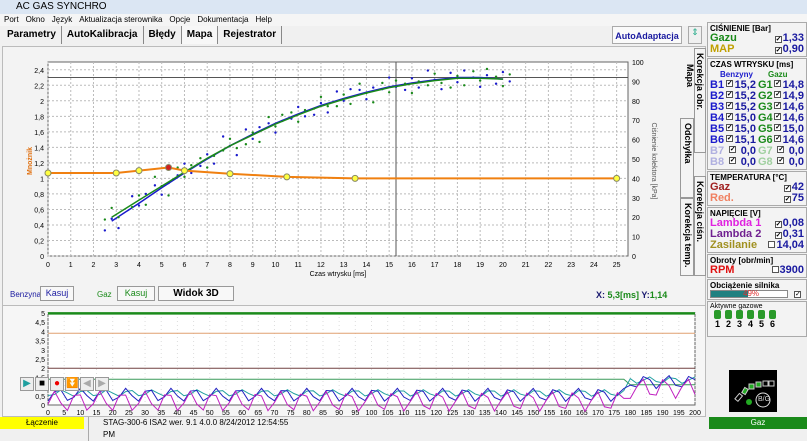 The image size is (807, 441). Describe the element at coordinates (263, 19) in the screenshot. I see `menu-help: Help` at that location.